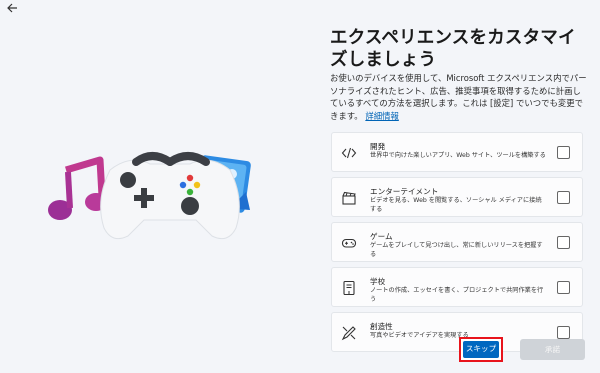 This screenshot has height=373, width=600. I want to click on notebook-icon, so click(349, 288).